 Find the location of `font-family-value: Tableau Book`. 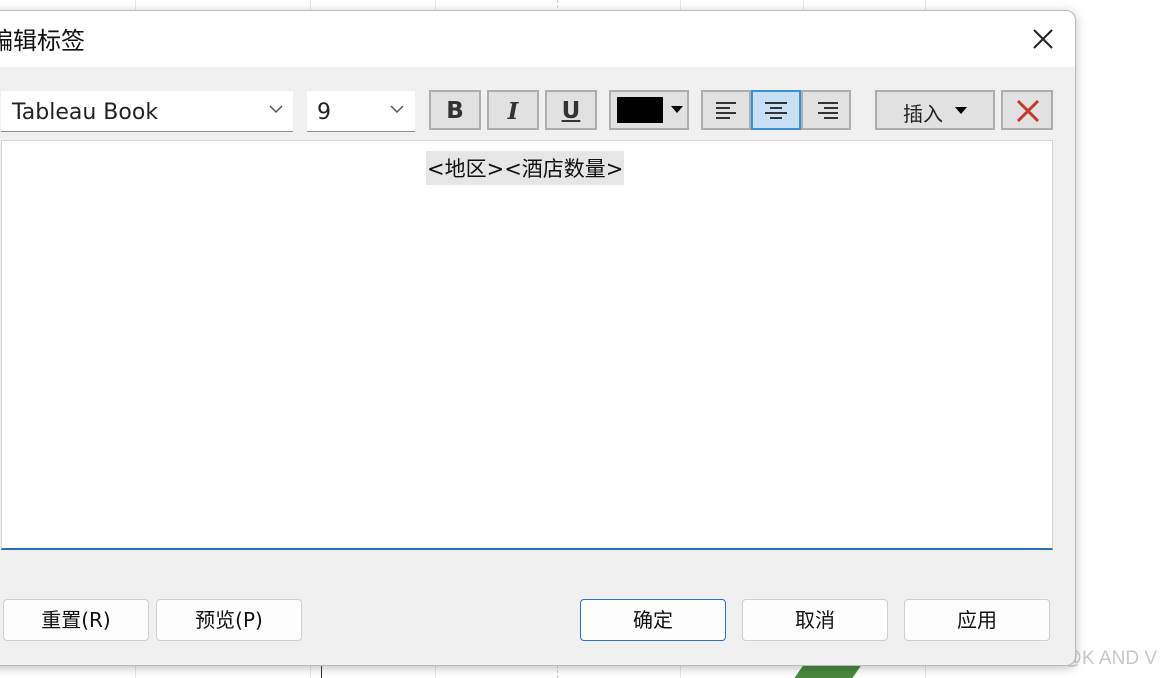

font-family-value: Tableau Book is located at coordinates (85, 112).